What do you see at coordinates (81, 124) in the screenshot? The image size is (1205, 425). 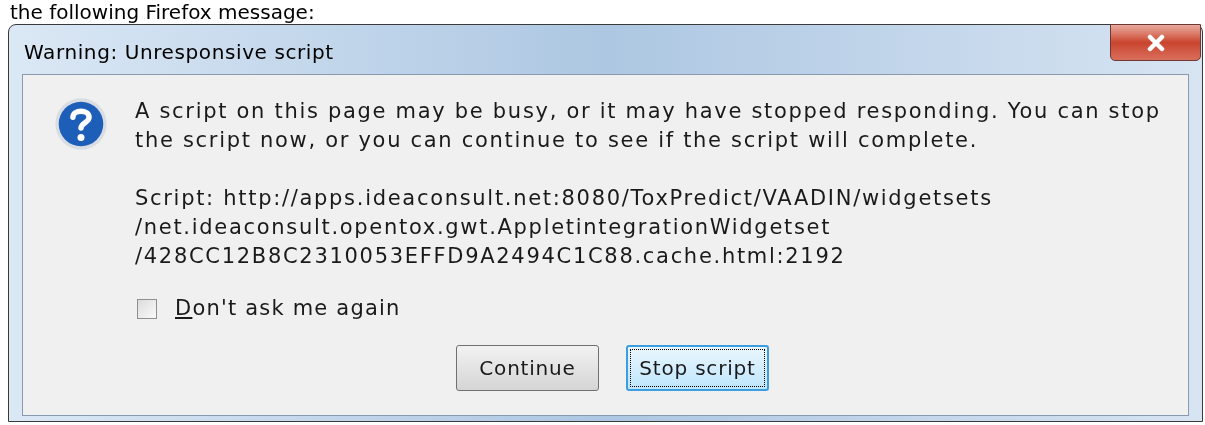 I see `question-icon` at bounding box center [81, 124].